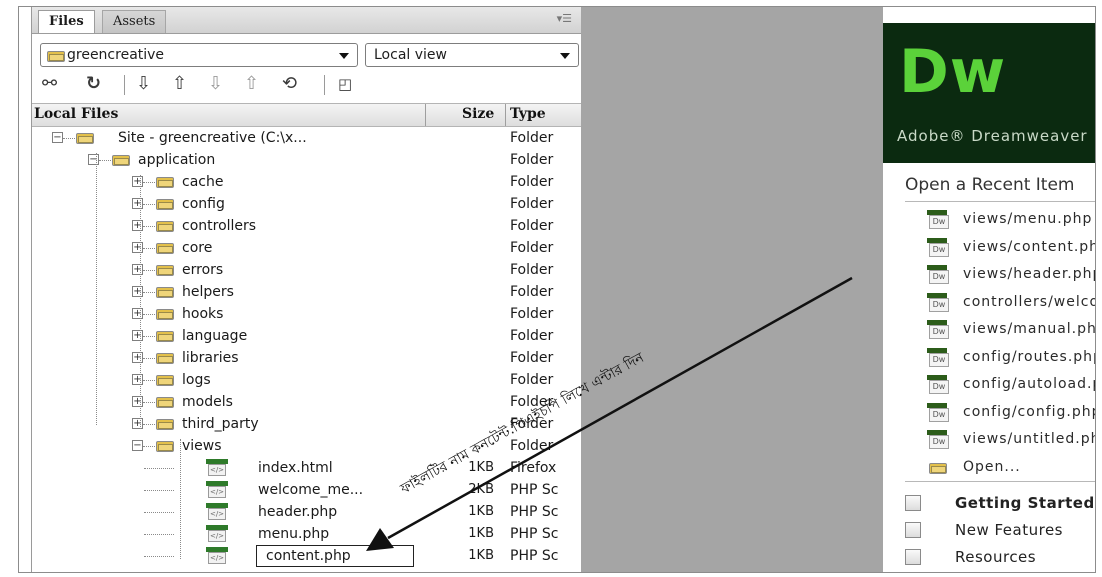 Image resolution: width=1102 pixels, height=577 pixels. What do you see at coordinates (1011, 248) in the screenshot?
I see `recent-item: Dw views/content.php` at bounding box center [1011, 248].